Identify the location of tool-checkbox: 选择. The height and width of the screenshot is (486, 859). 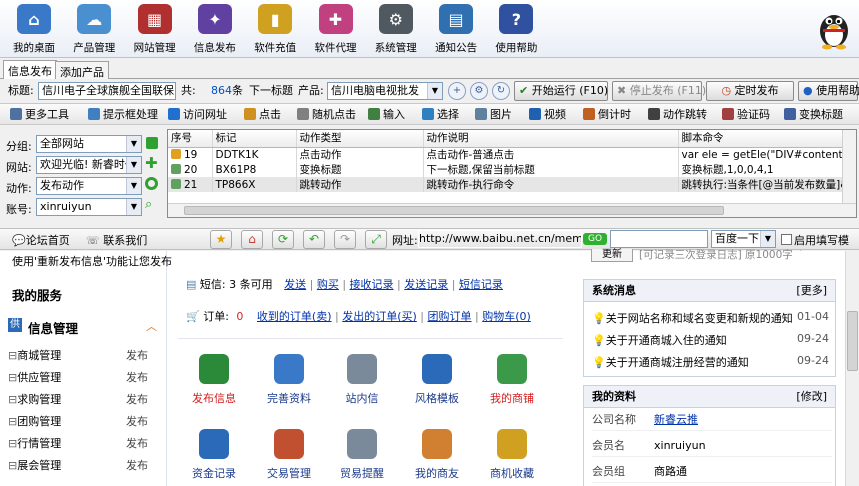
(440, 115).